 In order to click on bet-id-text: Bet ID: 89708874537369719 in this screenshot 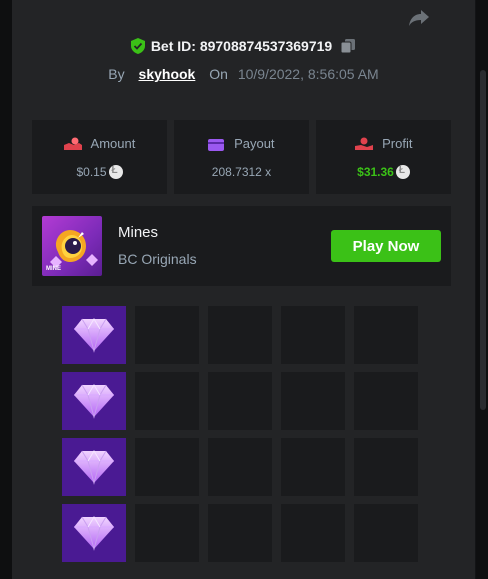, I will do `click(241, 46)`.